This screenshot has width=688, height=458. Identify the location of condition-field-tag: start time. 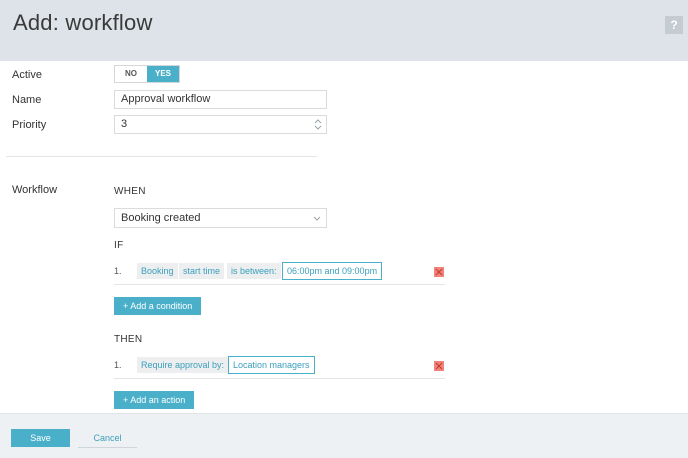
(202, 271).